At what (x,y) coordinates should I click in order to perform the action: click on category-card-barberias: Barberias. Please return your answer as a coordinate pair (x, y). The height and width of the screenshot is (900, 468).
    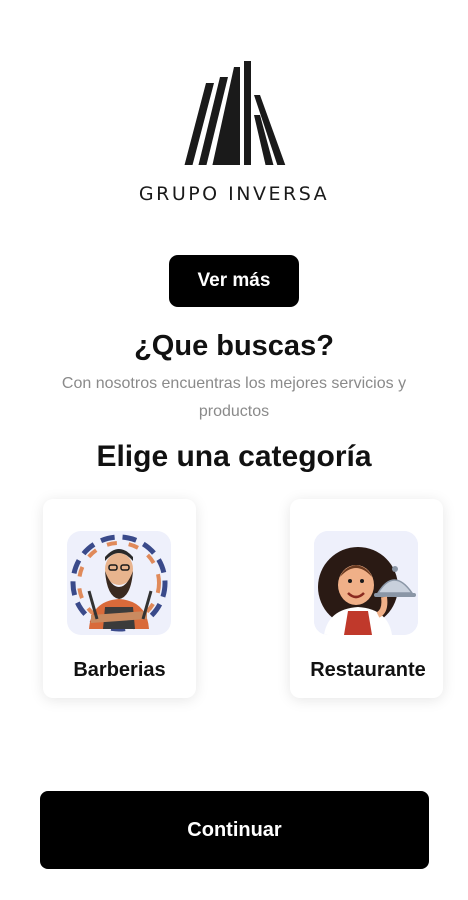
    Looking at the image, I should click on (119, 598).